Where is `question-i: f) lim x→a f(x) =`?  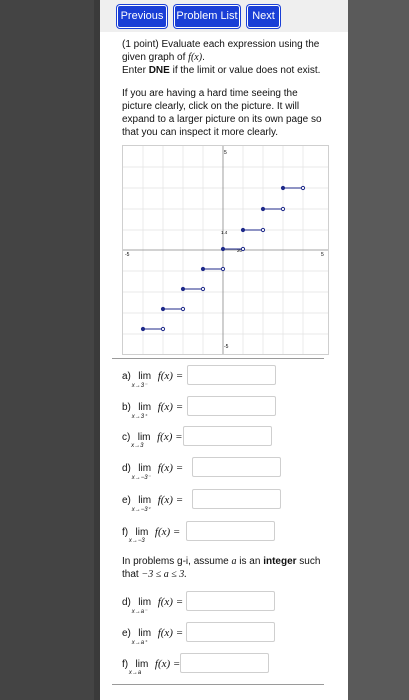
question-i: f) lim x→a f(x) = is located at coordinates (151, 664).